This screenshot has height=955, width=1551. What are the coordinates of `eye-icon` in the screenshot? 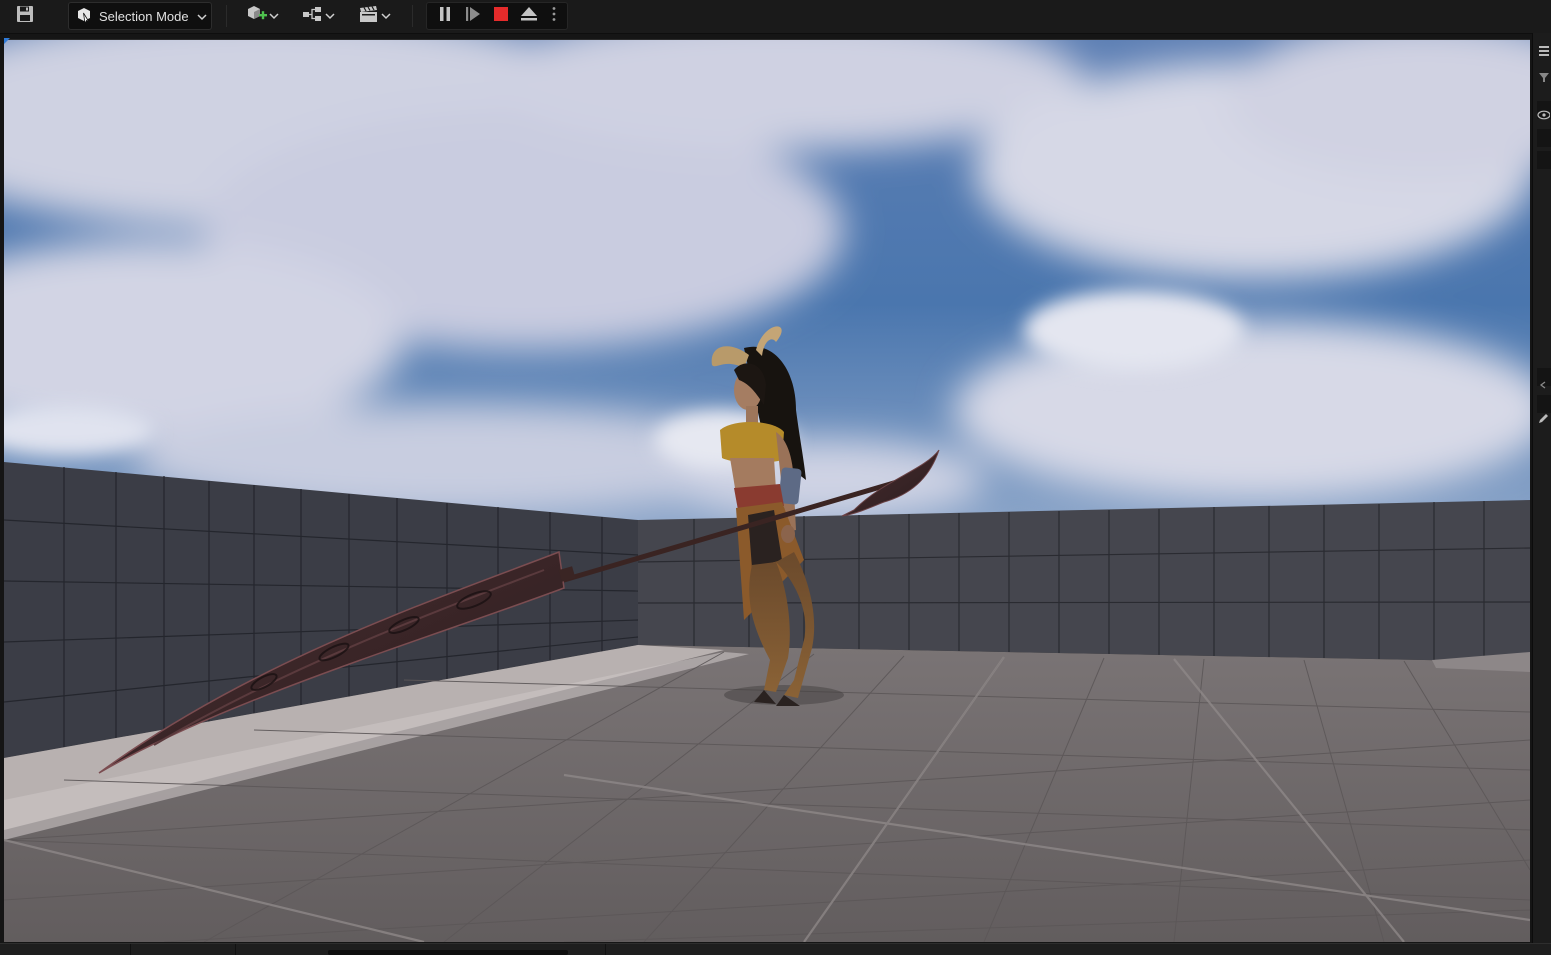 It's located at (1543, 115).